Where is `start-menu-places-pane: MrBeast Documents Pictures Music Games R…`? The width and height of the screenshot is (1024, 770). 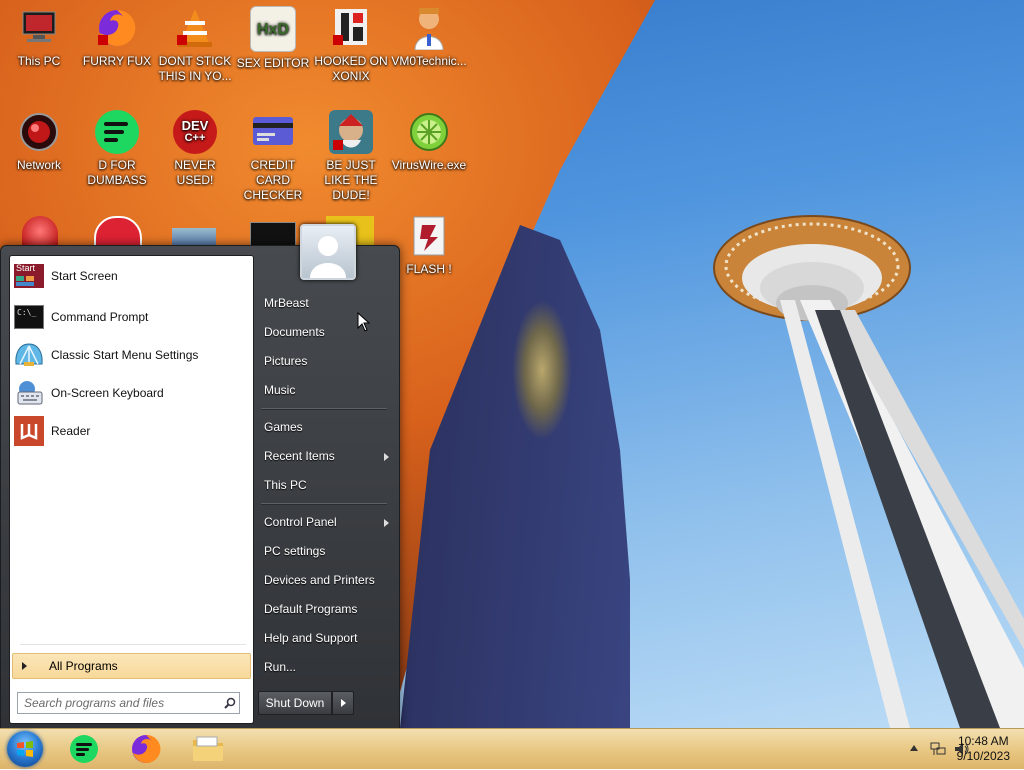 start-menu-places-pane: MrBeast Documents Pictures Music Games R… is located at coordinates (326, 476).